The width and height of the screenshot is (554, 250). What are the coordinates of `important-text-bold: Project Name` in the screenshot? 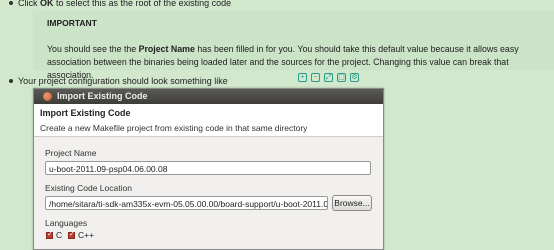 It's located at (166, 49).